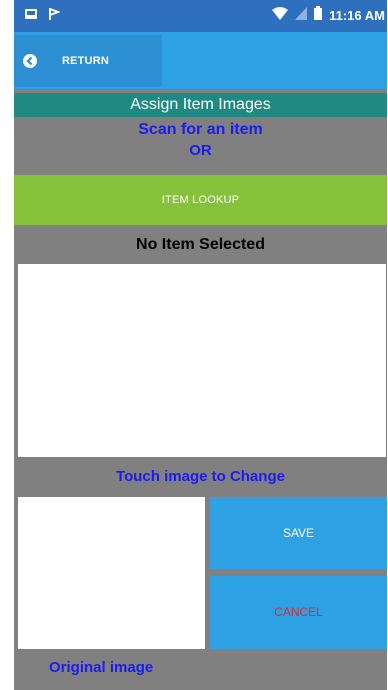  Describe the element at coordinates (318, 15) in the screenshot. I see `battery-icon` at that location.